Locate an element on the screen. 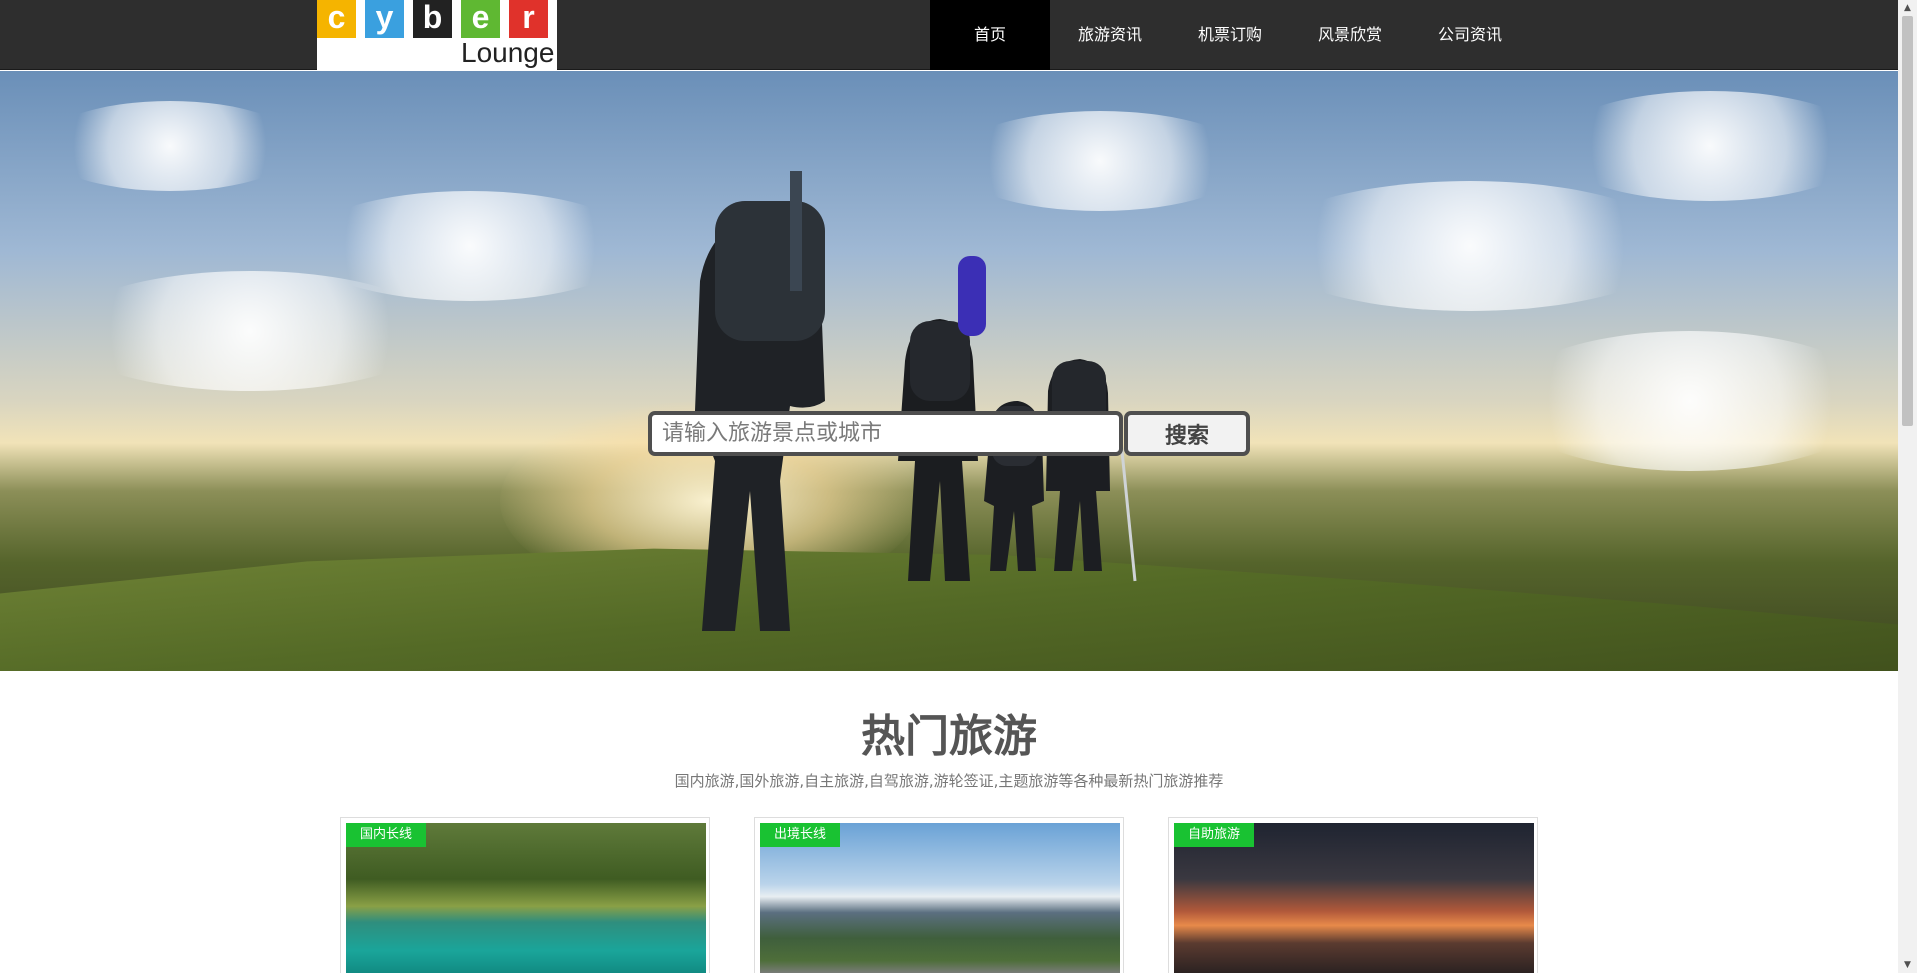  card-tag: 自助旅游 is located at coordinates (1214, 835).